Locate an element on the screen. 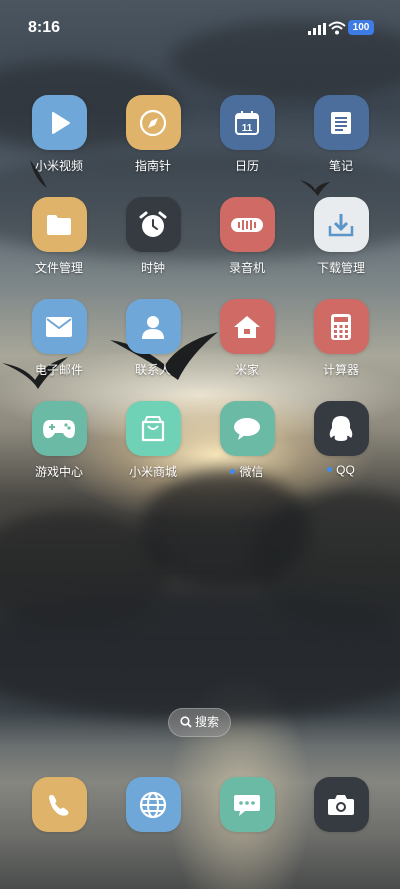 The height and width of the screenshot is (889, 400). app-mi-home: 米家 is located at coordinates (247, 344).